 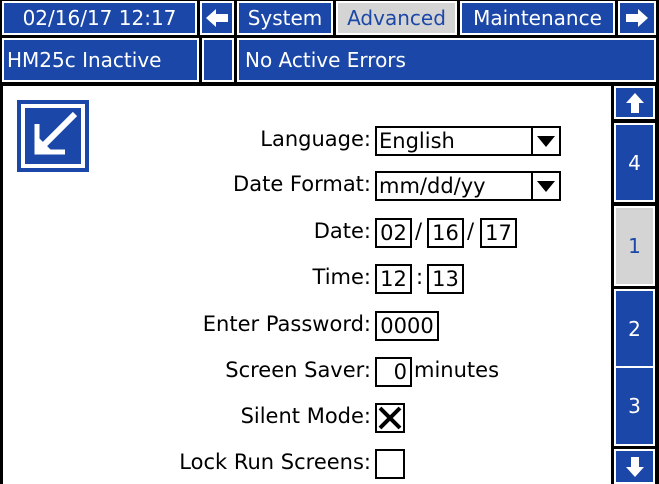 What do you see at coordinates (634, 329) in the screenshot?
I see `page-button-2: 2` at bounding box center [634, 329].